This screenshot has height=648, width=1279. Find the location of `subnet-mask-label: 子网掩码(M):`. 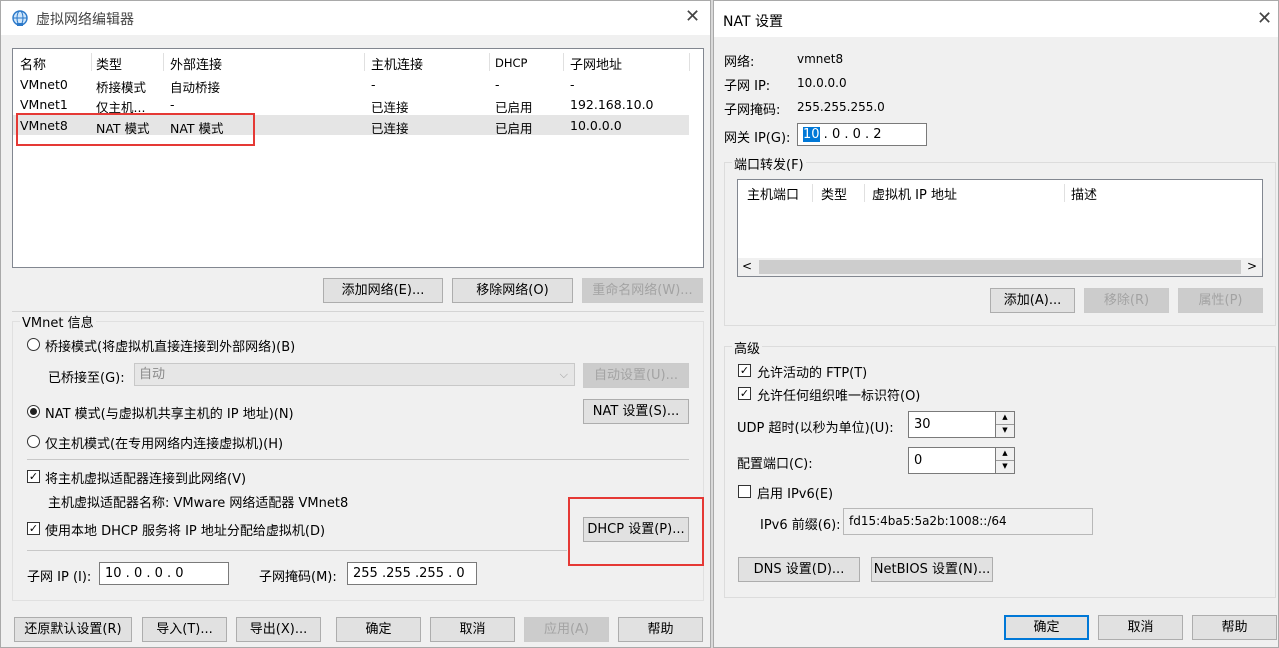

subnet-mask-label: 子网掩码(M): is located at coordinates (298, 577).